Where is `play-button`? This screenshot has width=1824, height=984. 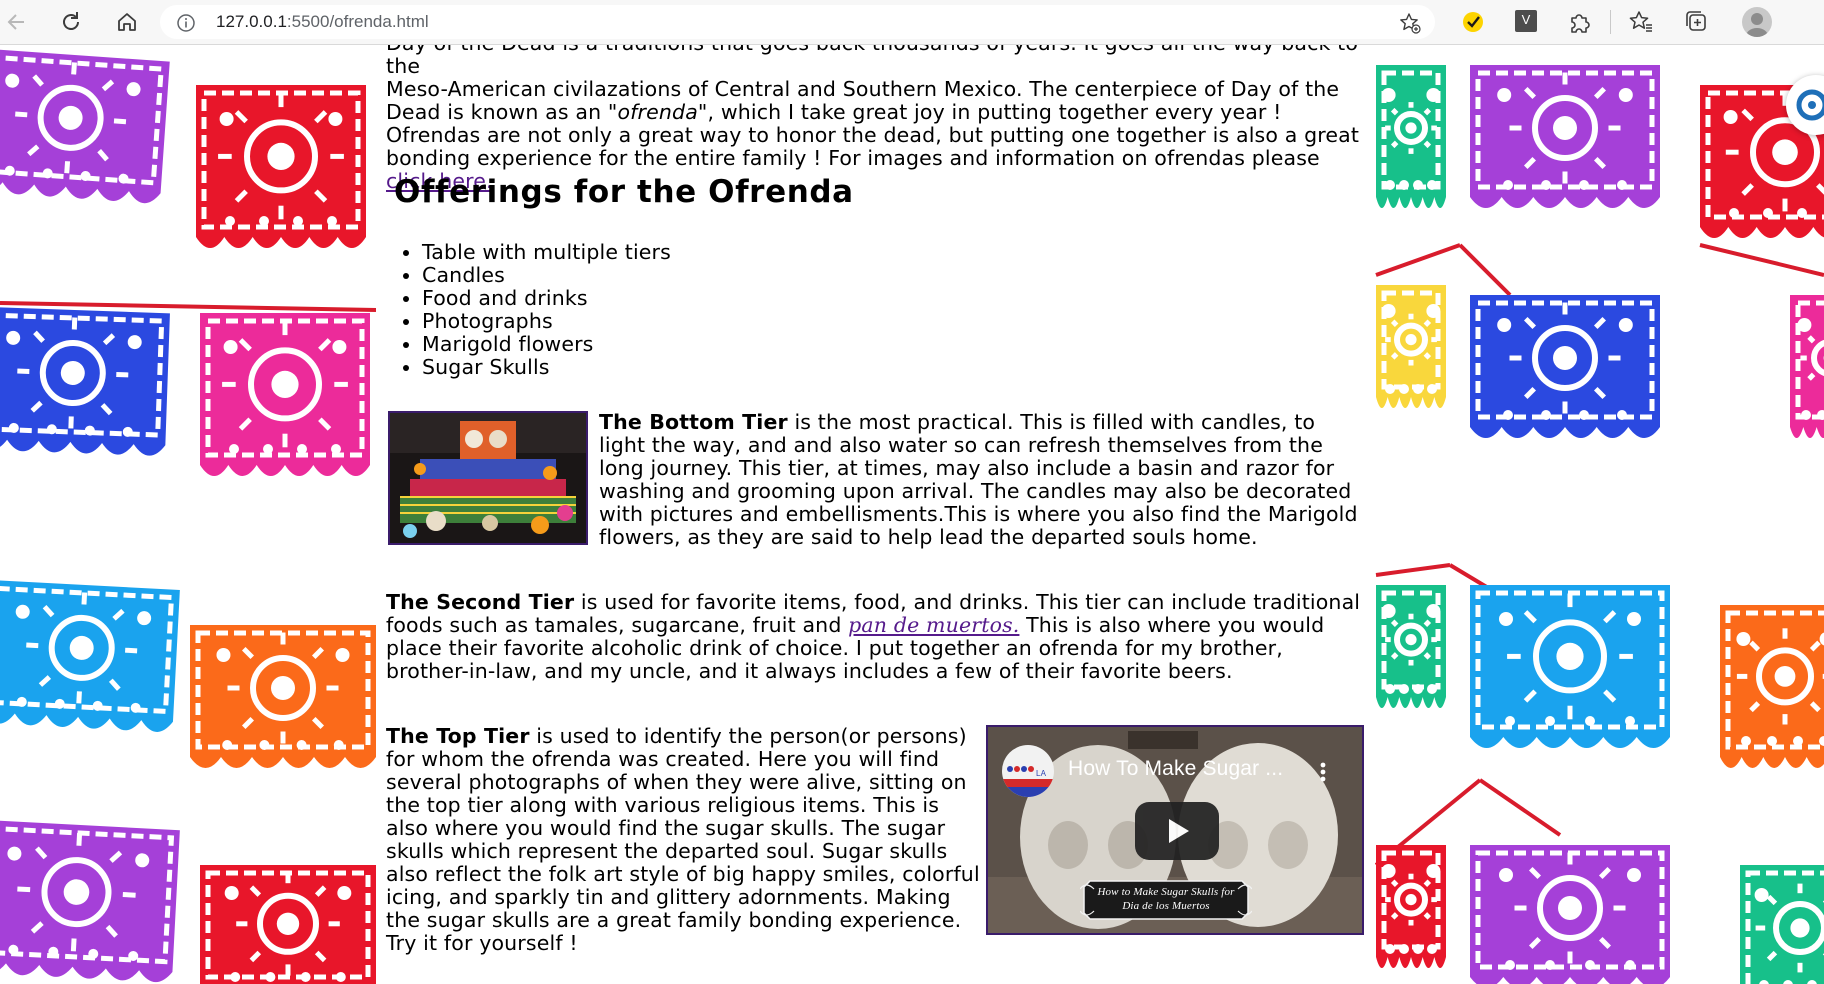 play-button is located at coordinates (1177, 831).